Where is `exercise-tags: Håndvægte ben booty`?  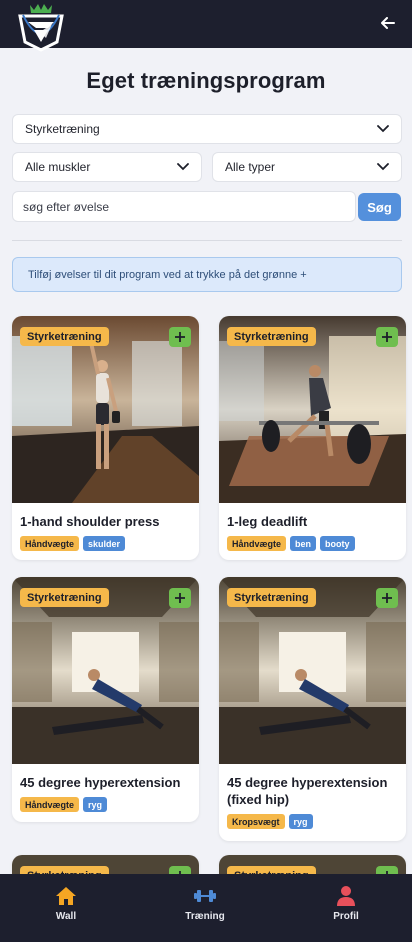
exercise-tags: Håndvægte ben booty is located at coordinates (312, 540).